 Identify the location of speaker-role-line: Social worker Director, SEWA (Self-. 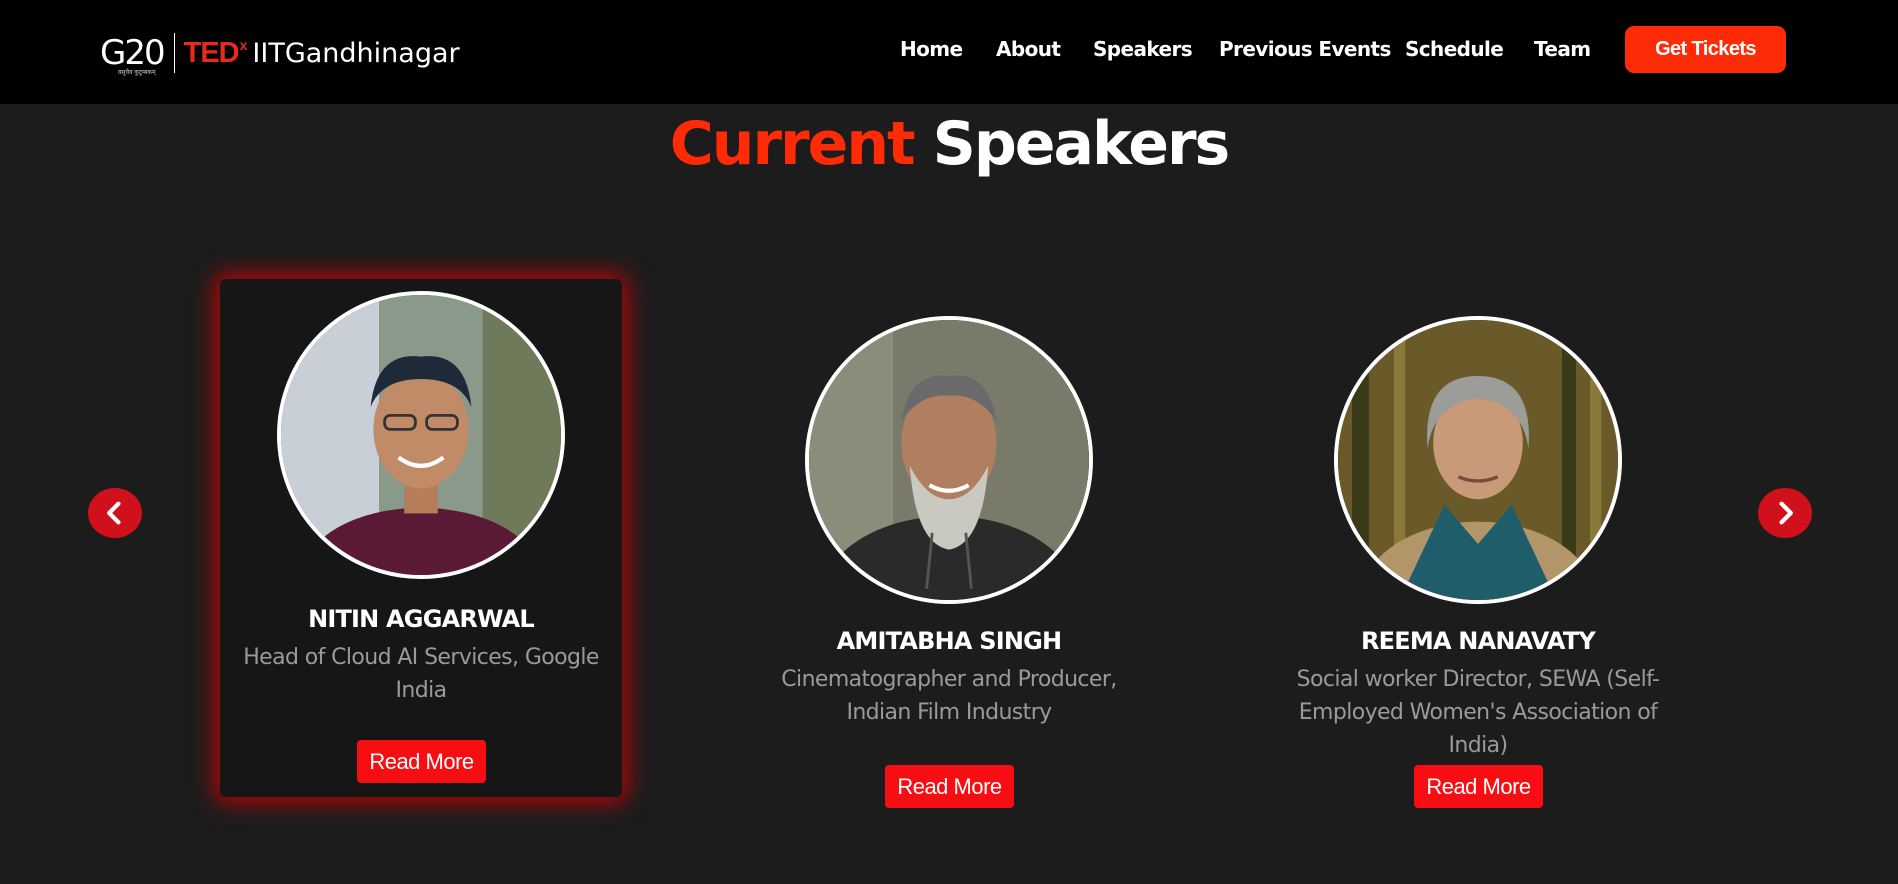
(1478, 679).